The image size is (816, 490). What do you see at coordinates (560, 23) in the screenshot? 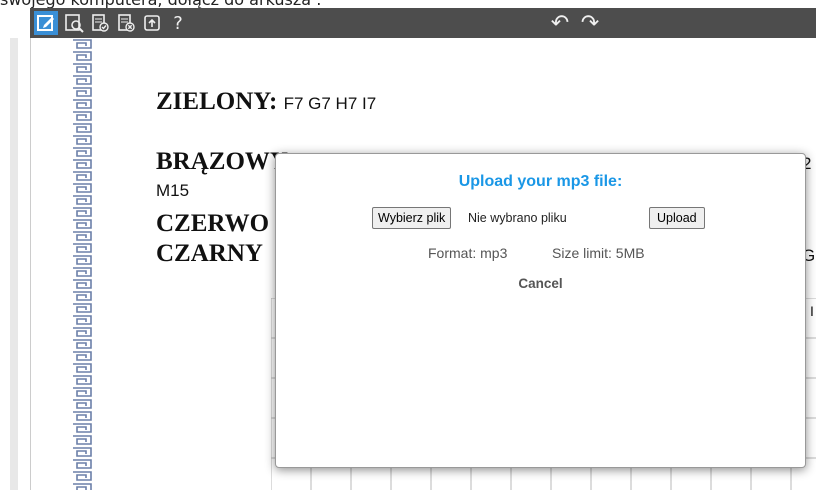
I see `undo-icon: ↶` at bounding box center [560, 23].